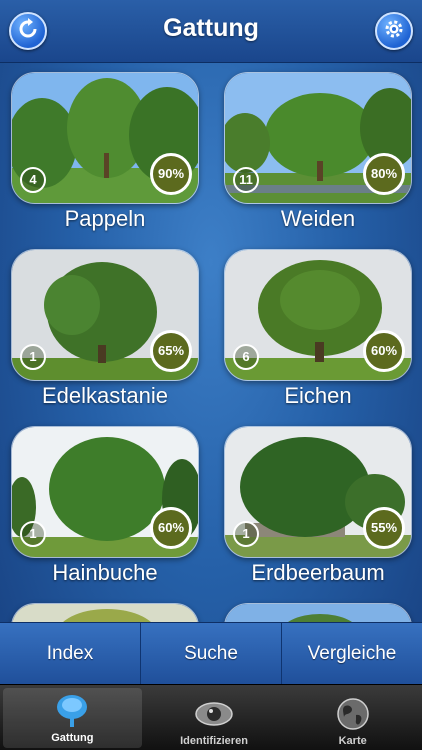 This screenshot has height=750, width=422. I want to click on genus-card-eichen: 6 60% Eichen, so click(318, 328).